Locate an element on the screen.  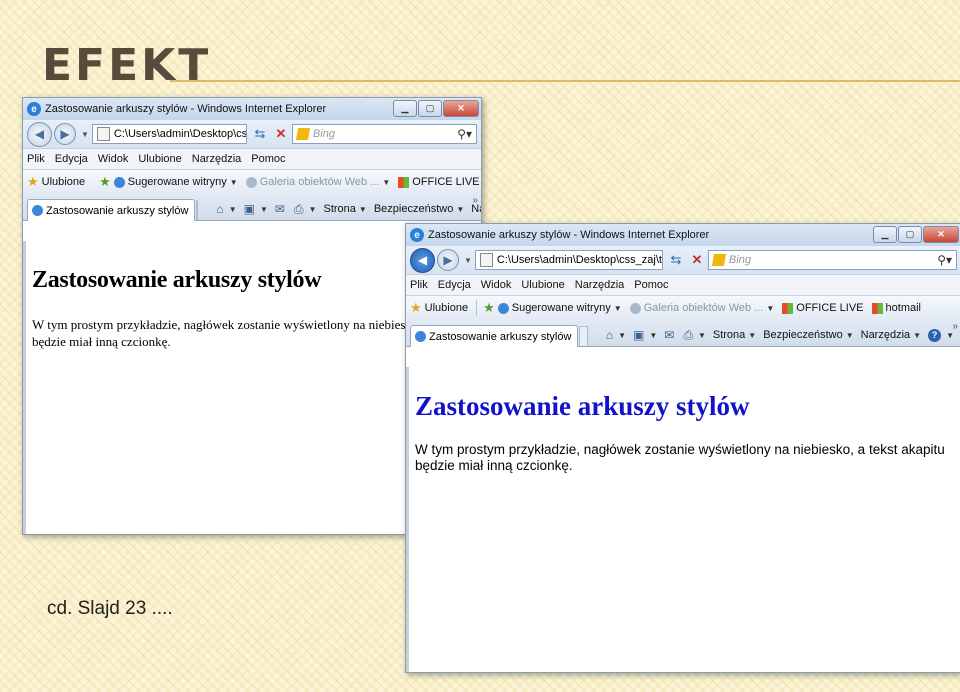
title-rule is located at coordinates (565, 81).